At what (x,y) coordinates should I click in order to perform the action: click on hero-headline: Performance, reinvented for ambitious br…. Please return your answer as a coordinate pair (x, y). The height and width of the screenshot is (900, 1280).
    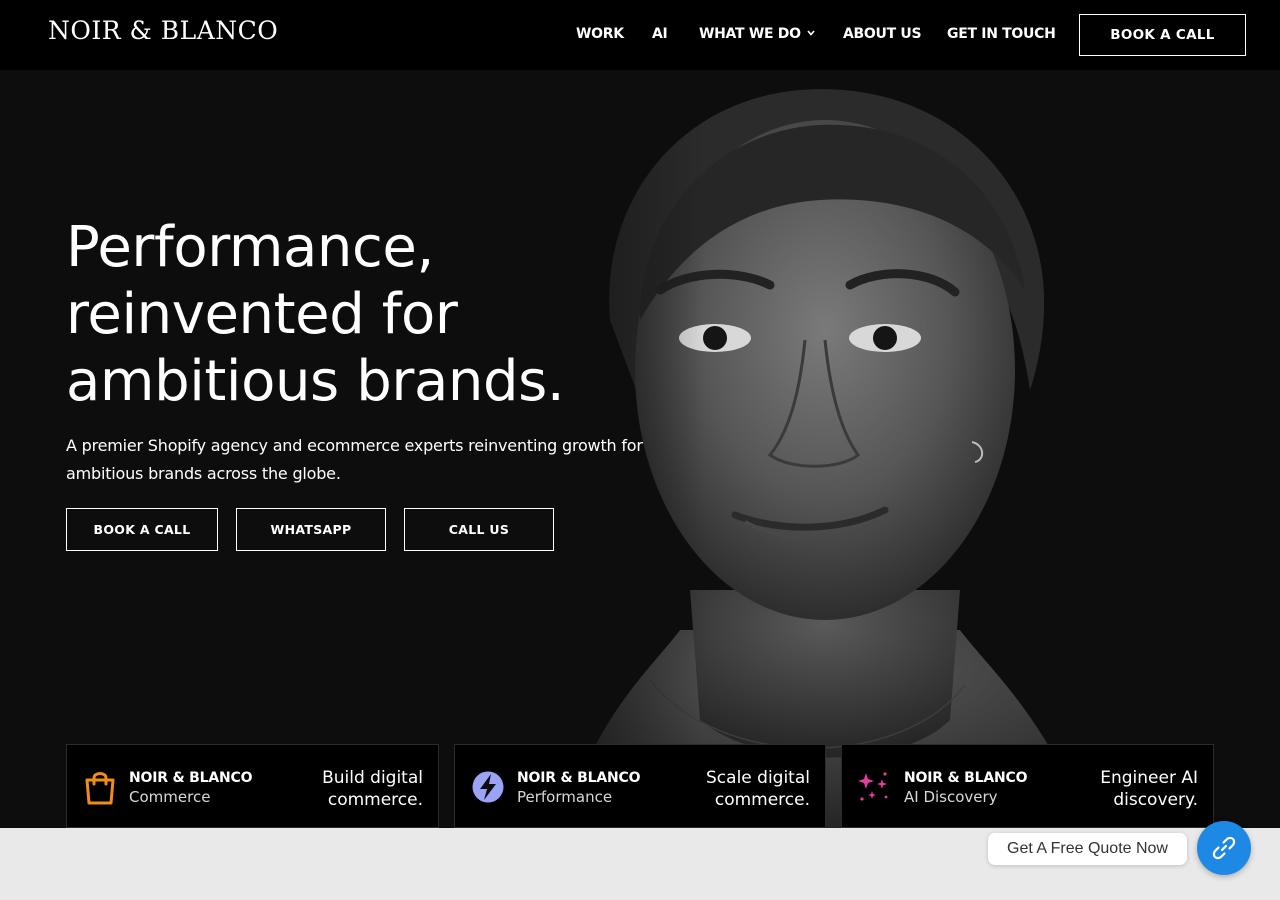
    Looking at the image, I should click on (376, 314).